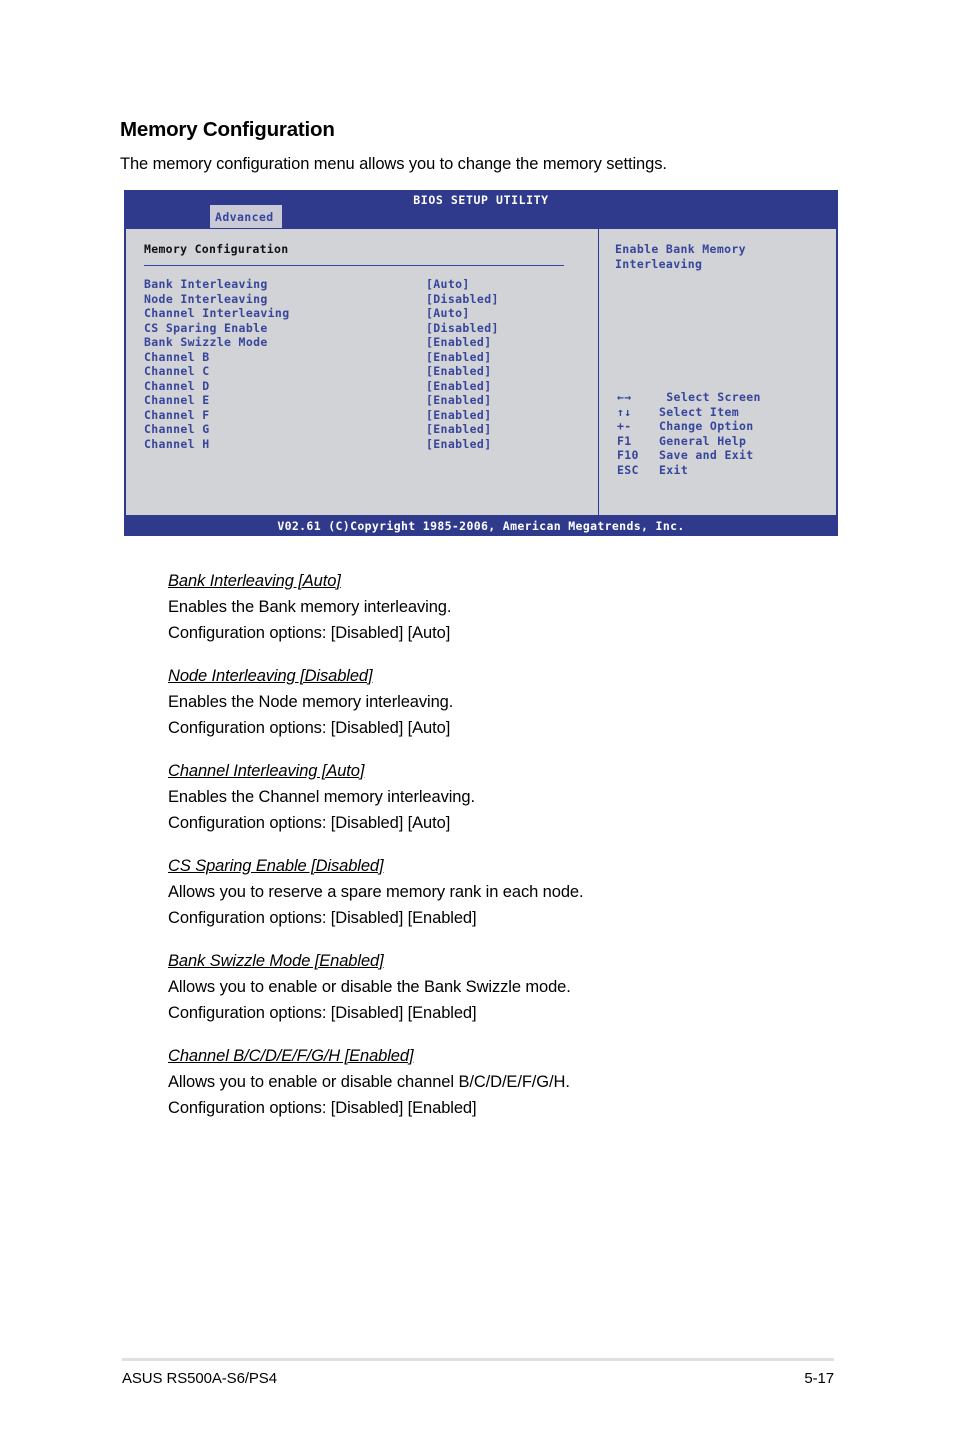 This screenshot has height=1438, width=954. Describe the element at coordinates (371, 400) in the screenshot. I see `bios-option-row: Channel E [Enabled]` at that location.